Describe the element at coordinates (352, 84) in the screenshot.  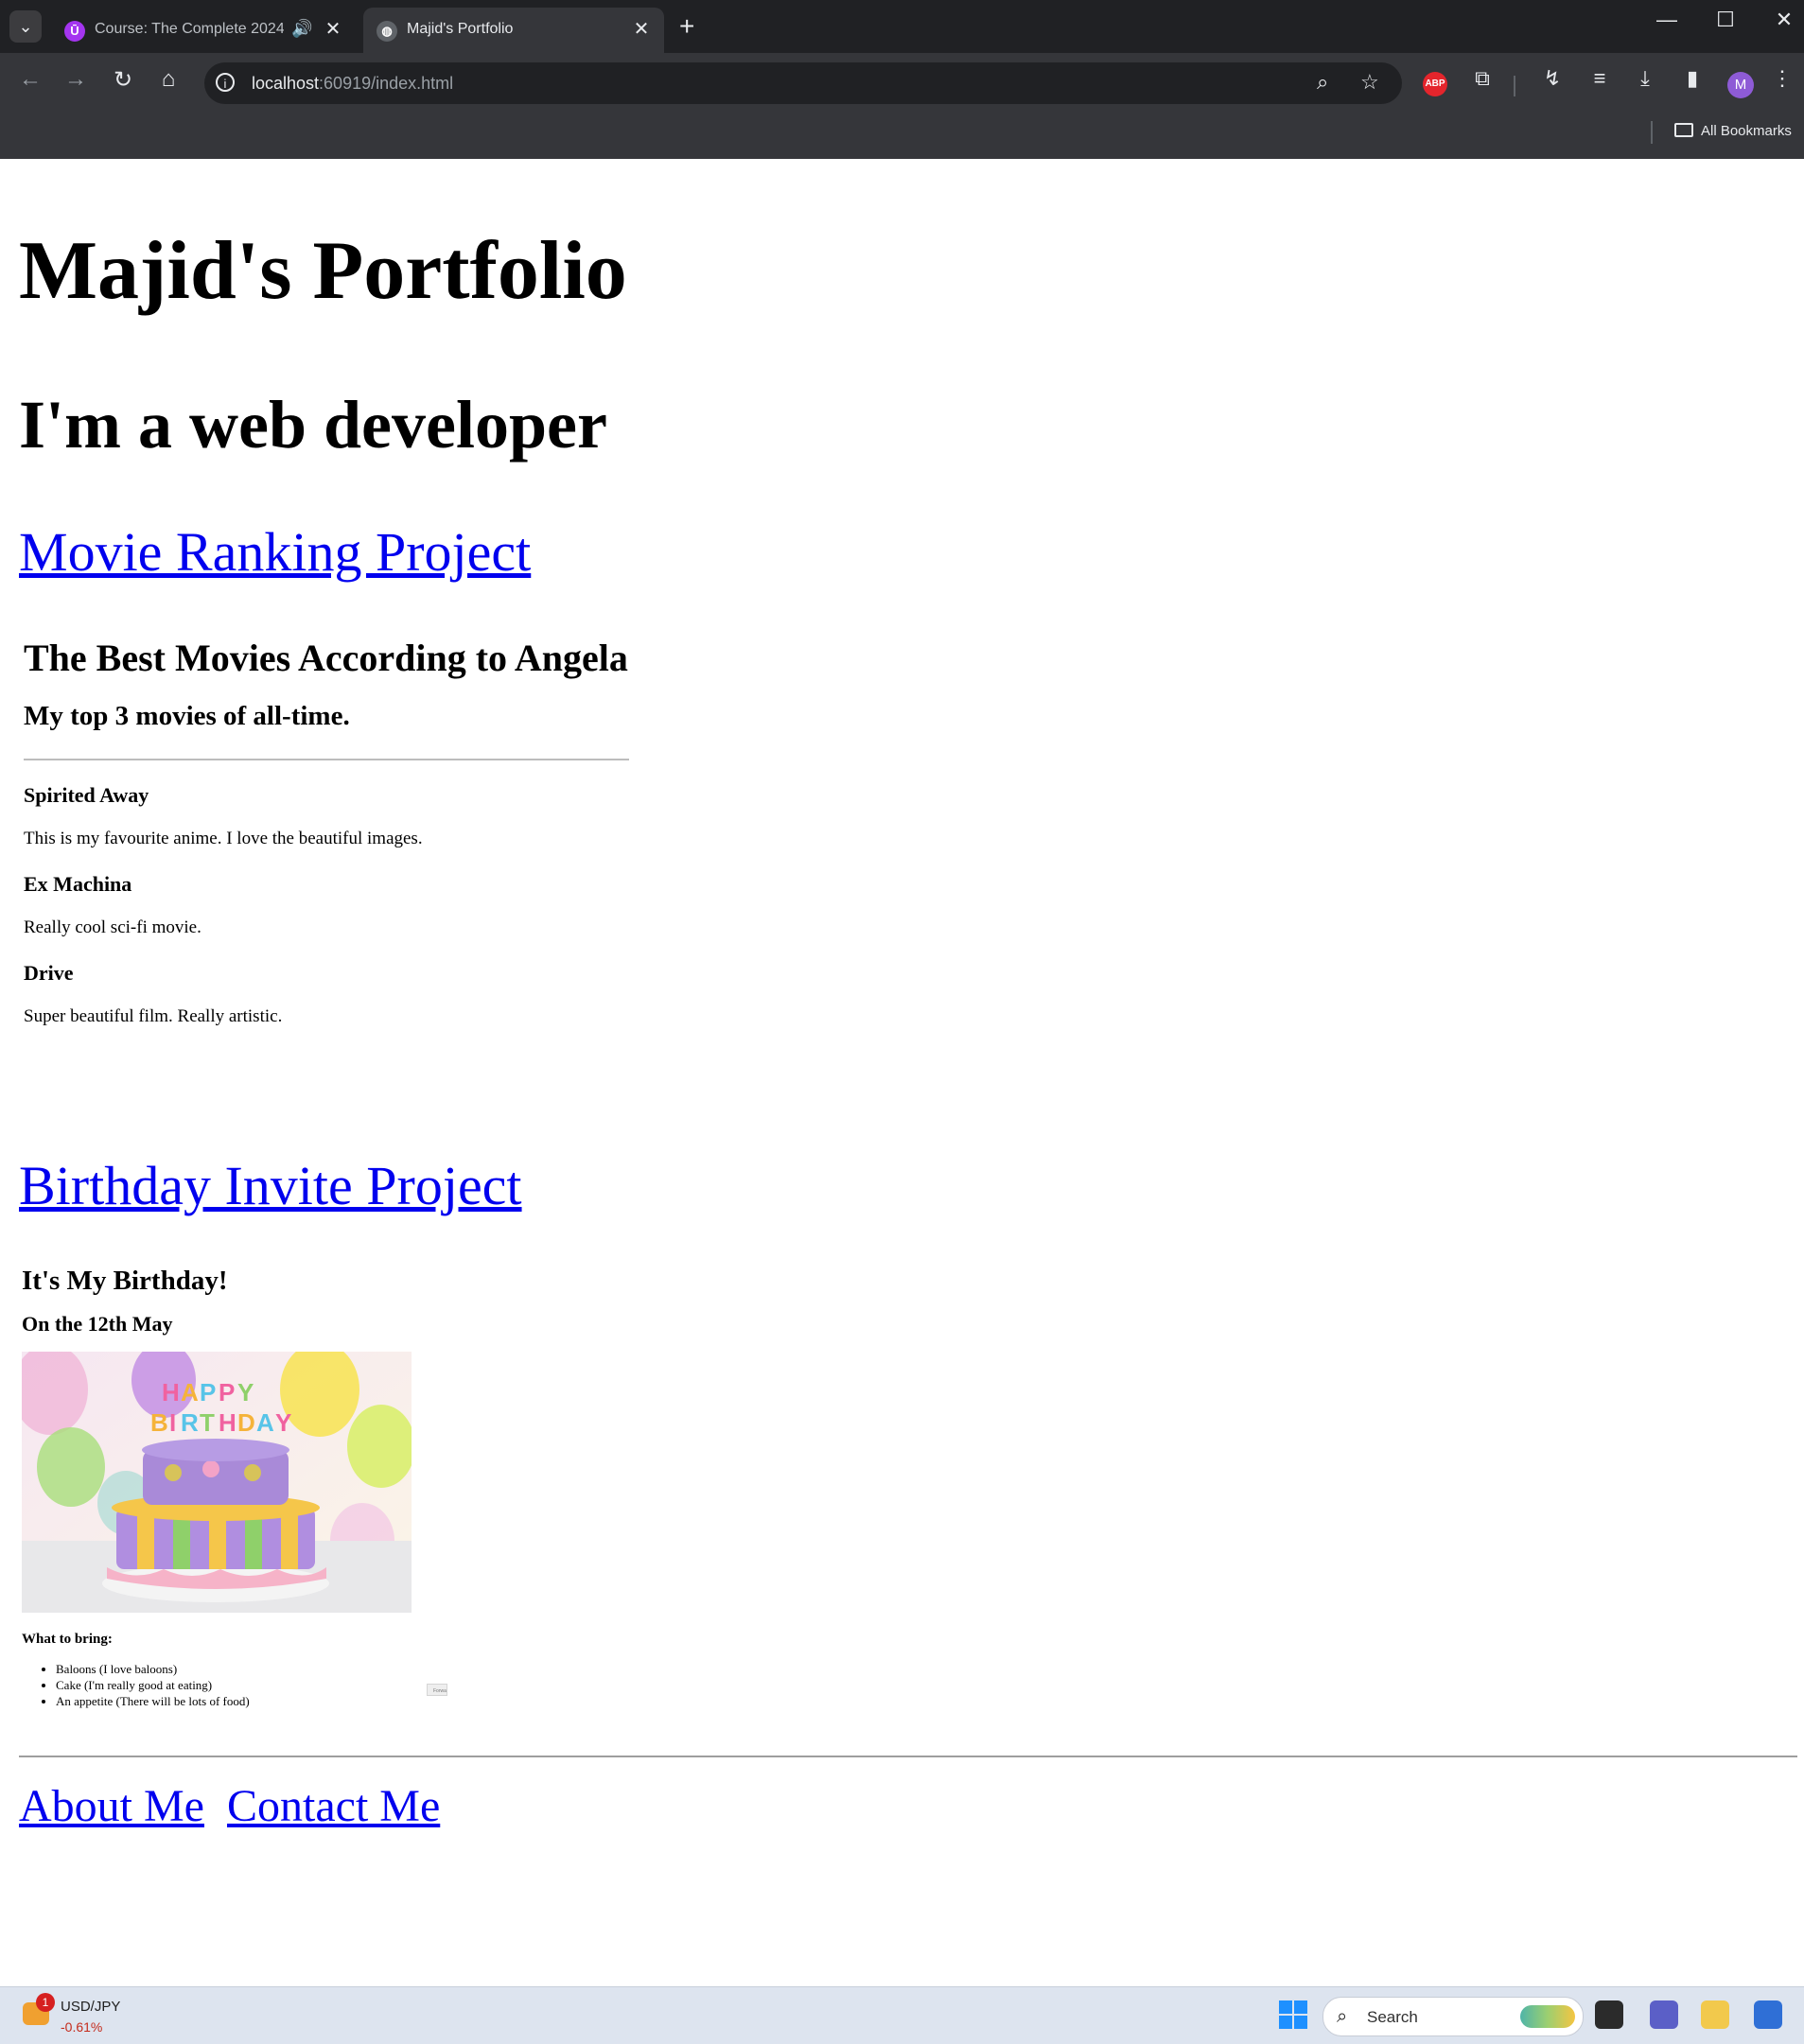
I see `url-text: localhost:60919/index.html` at that location.